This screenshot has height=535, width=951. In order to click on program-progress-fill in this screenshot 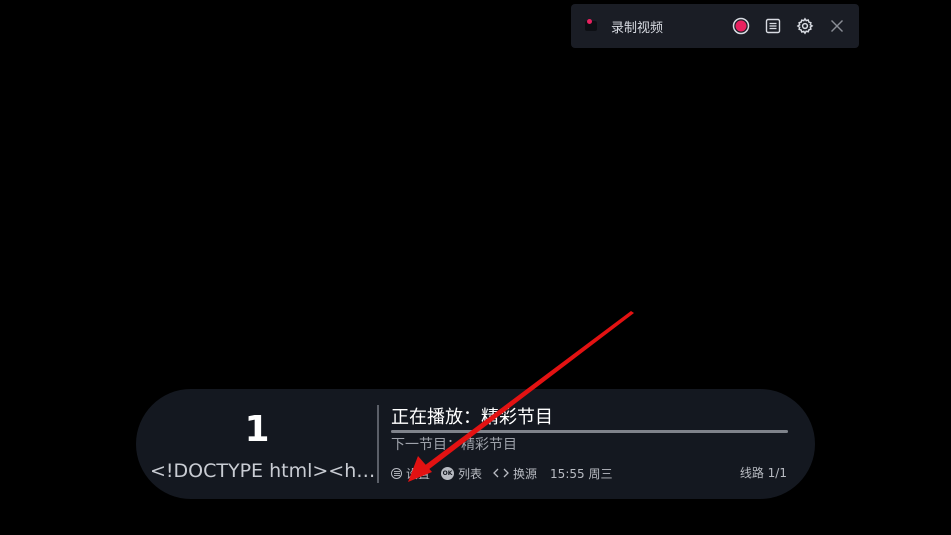, I will do `click(589, 431)`.